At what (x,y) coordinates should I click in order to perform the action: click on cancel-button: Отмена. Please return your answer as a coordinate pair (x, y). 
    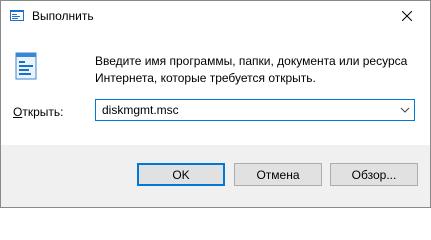
    Looking at the image, I should click on (278, 174).